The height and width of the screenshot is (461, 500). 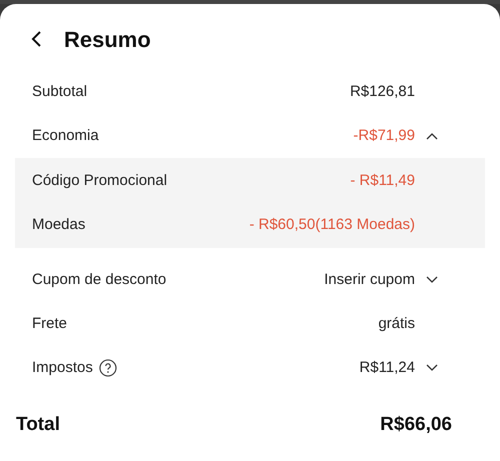 What do you see at coordinates (382, 92) in the screenshot?
I see `row-value: R$126,81` at bounding box center [382, 92].